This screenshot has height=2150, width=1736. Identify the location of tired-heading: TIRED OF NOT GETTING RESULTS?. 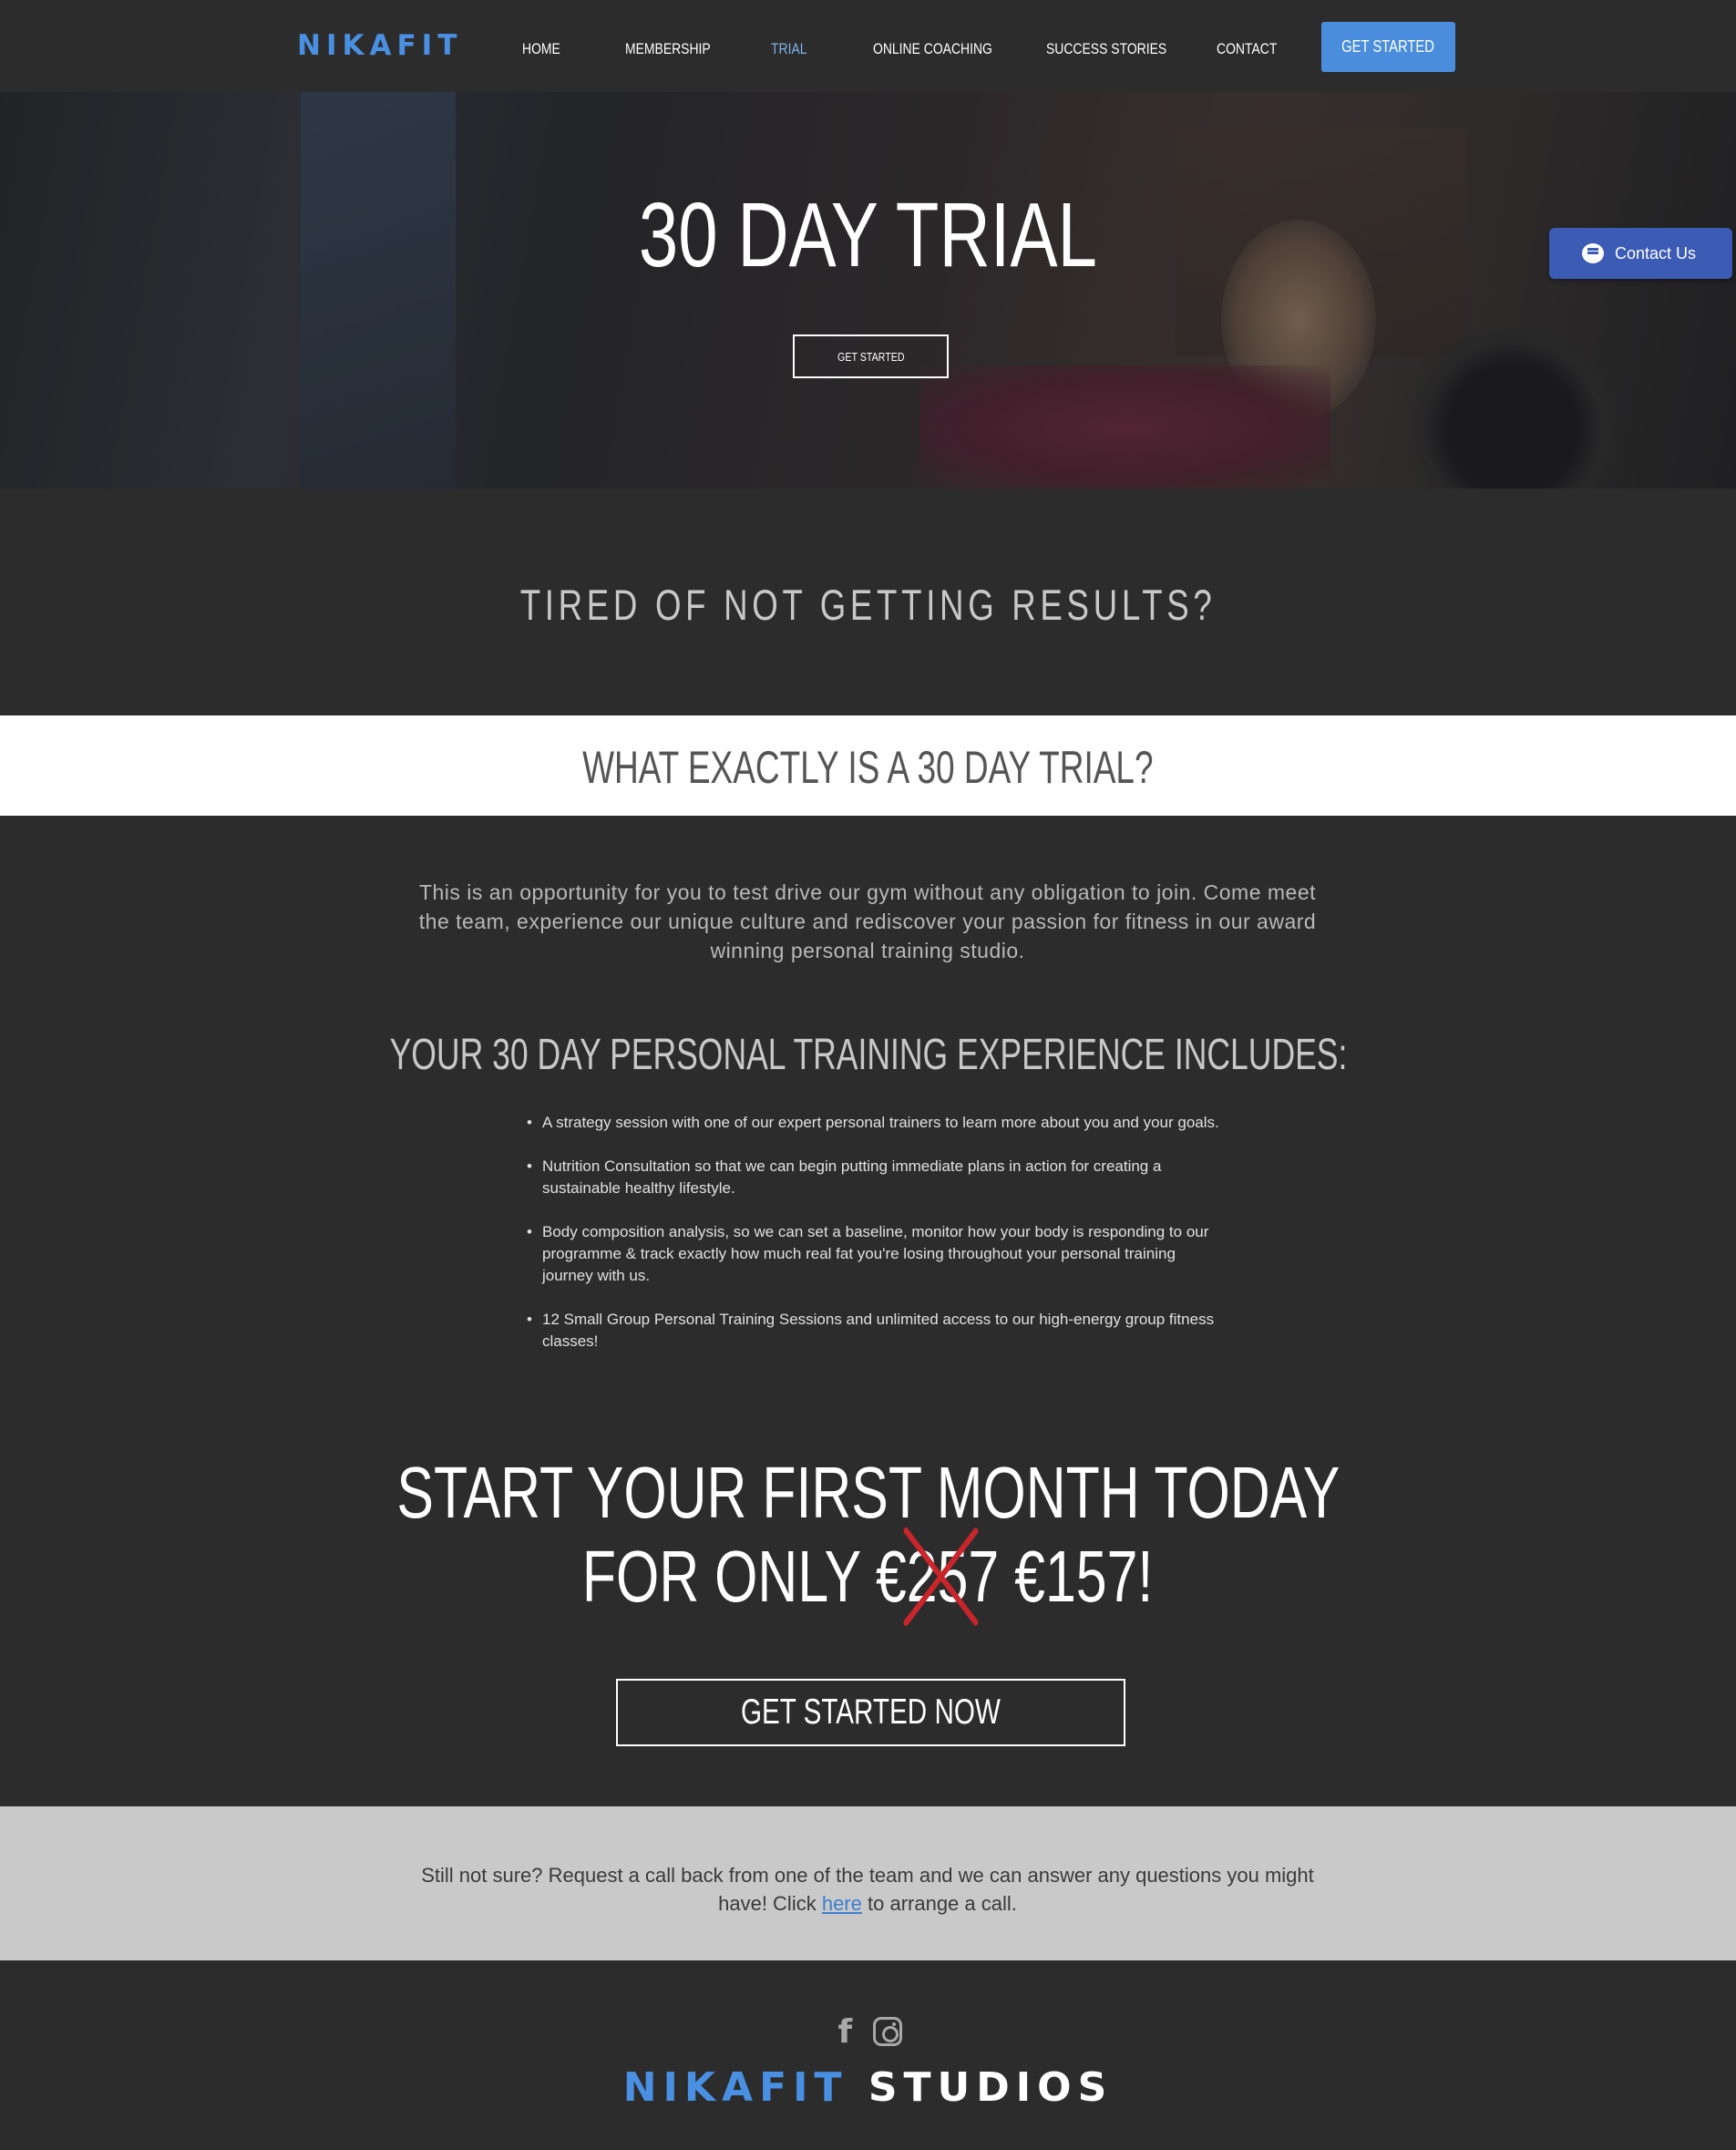
(868, 605).